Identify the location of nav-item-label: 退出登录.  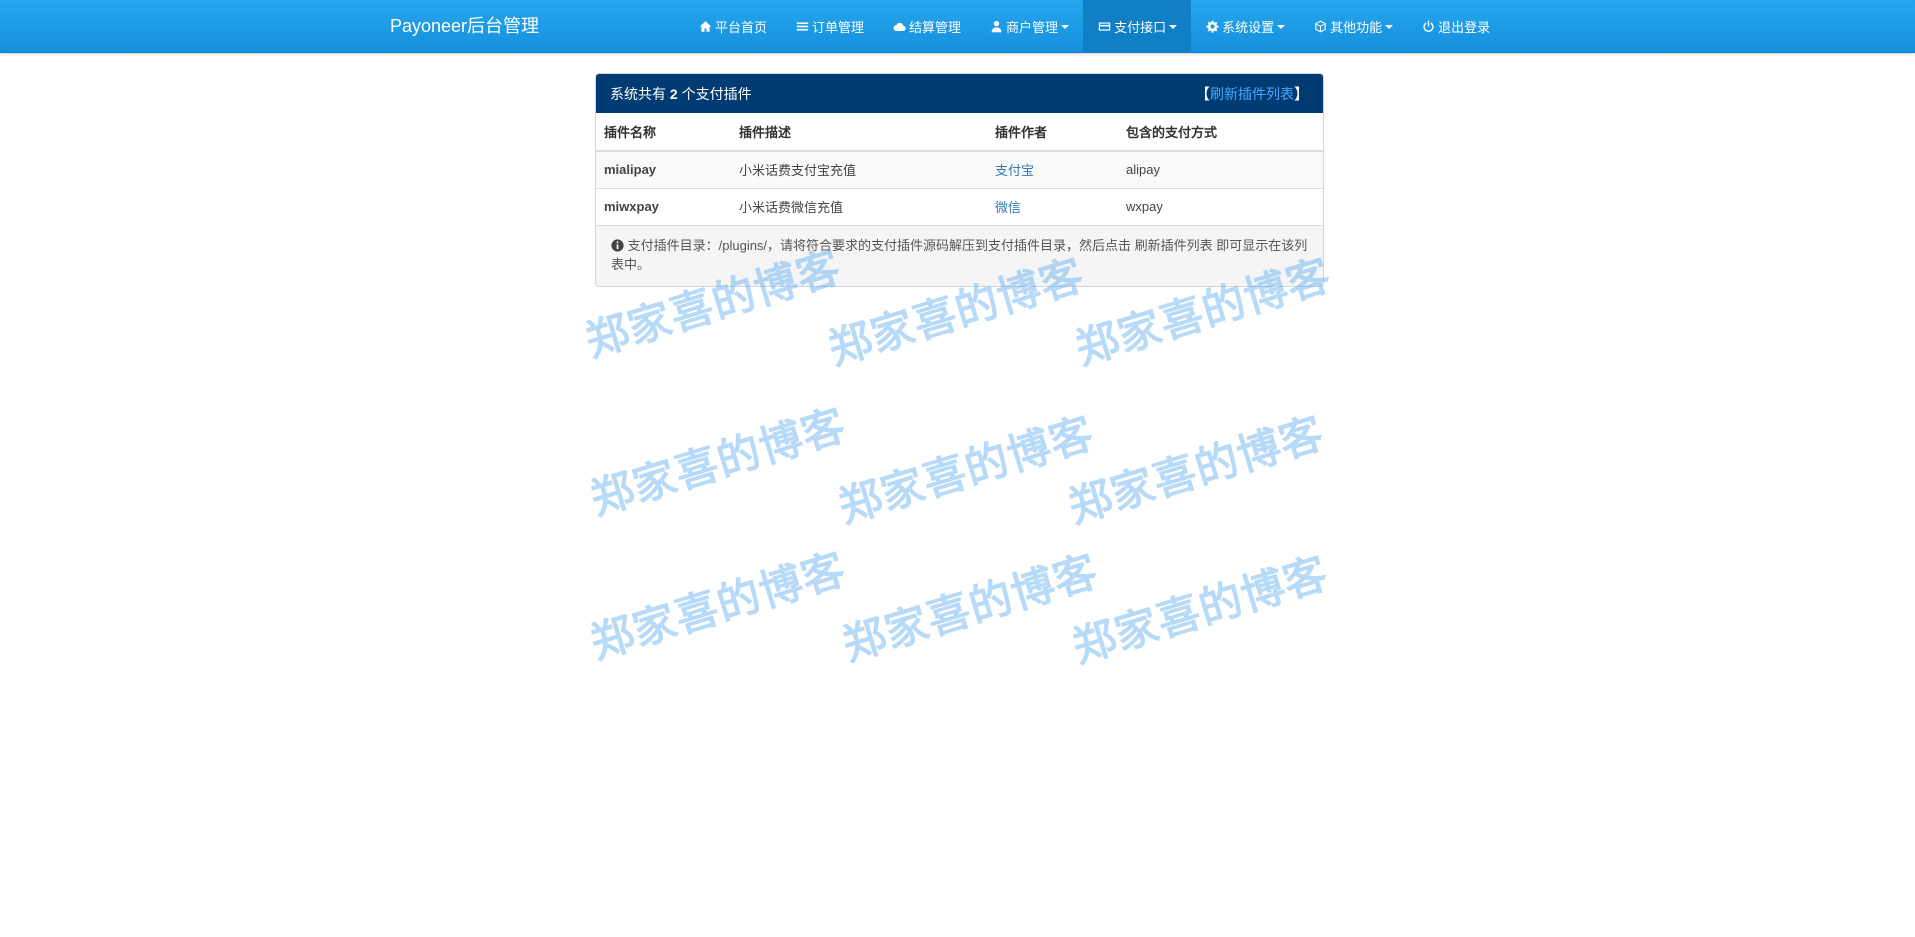
(1464, 27).